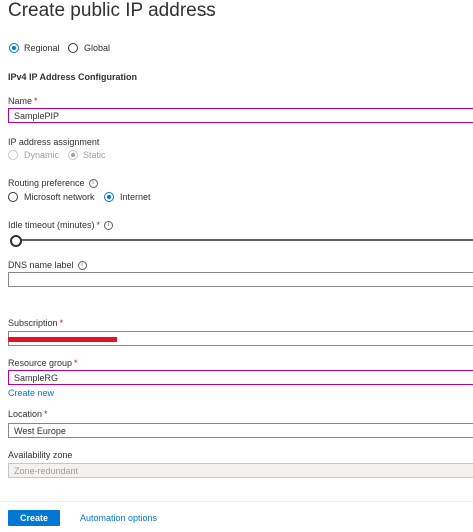  I want to click on more-options-icon: ···, so click(206, 13).